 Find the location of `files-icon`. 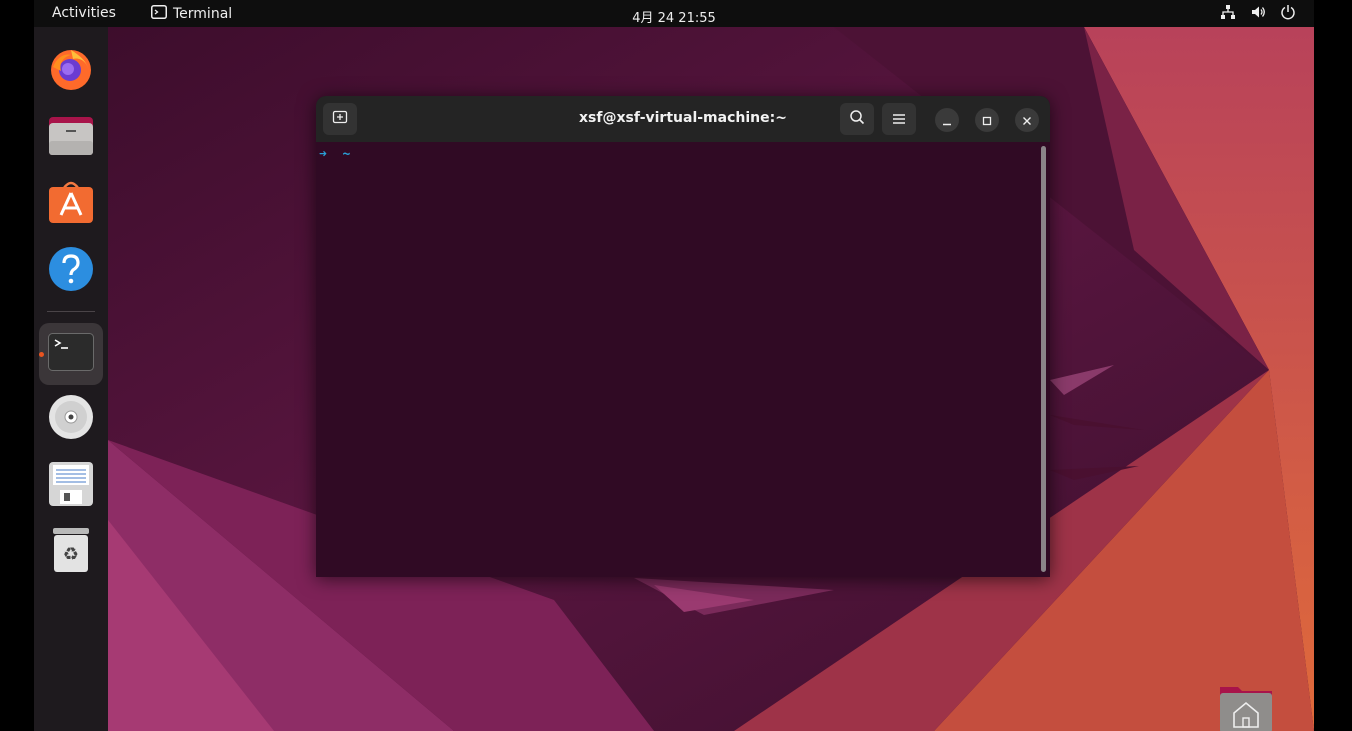

files-icon is located at coordinates (71, 138).